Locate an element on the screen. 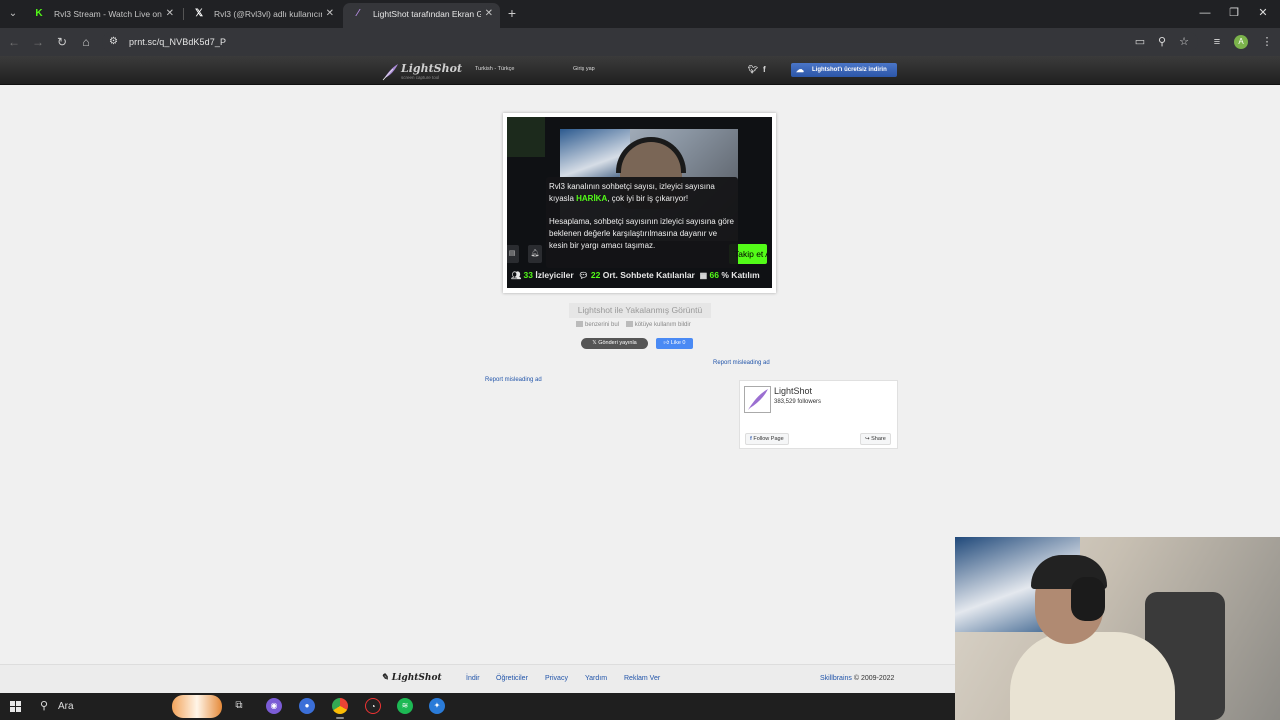 This screenshot has height=720, width=1280. fb-page-name: LightShot is located at coordinates (793, 391).